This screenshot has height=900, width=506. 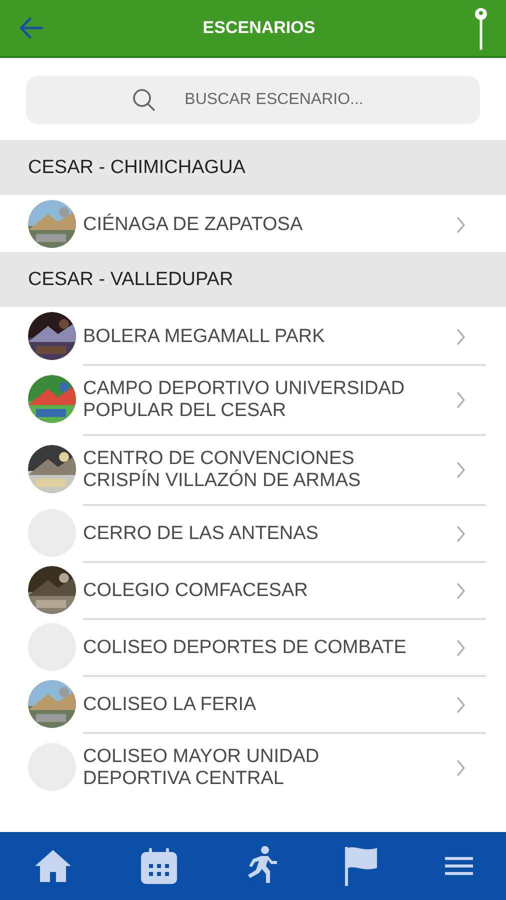 What do you see at coordinates (204, 337) in the screenshot?
I see `venue-name: BOLERA MEGAMALL PARK` at bounding box center [204, 337].